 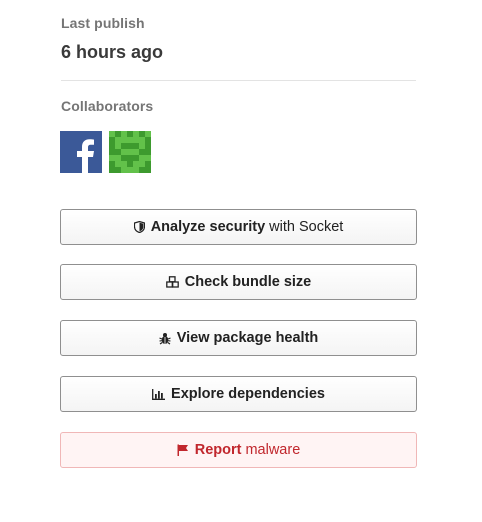 I want to click on analyze-security-suffix: with Socket, so click(x=306, y=227).